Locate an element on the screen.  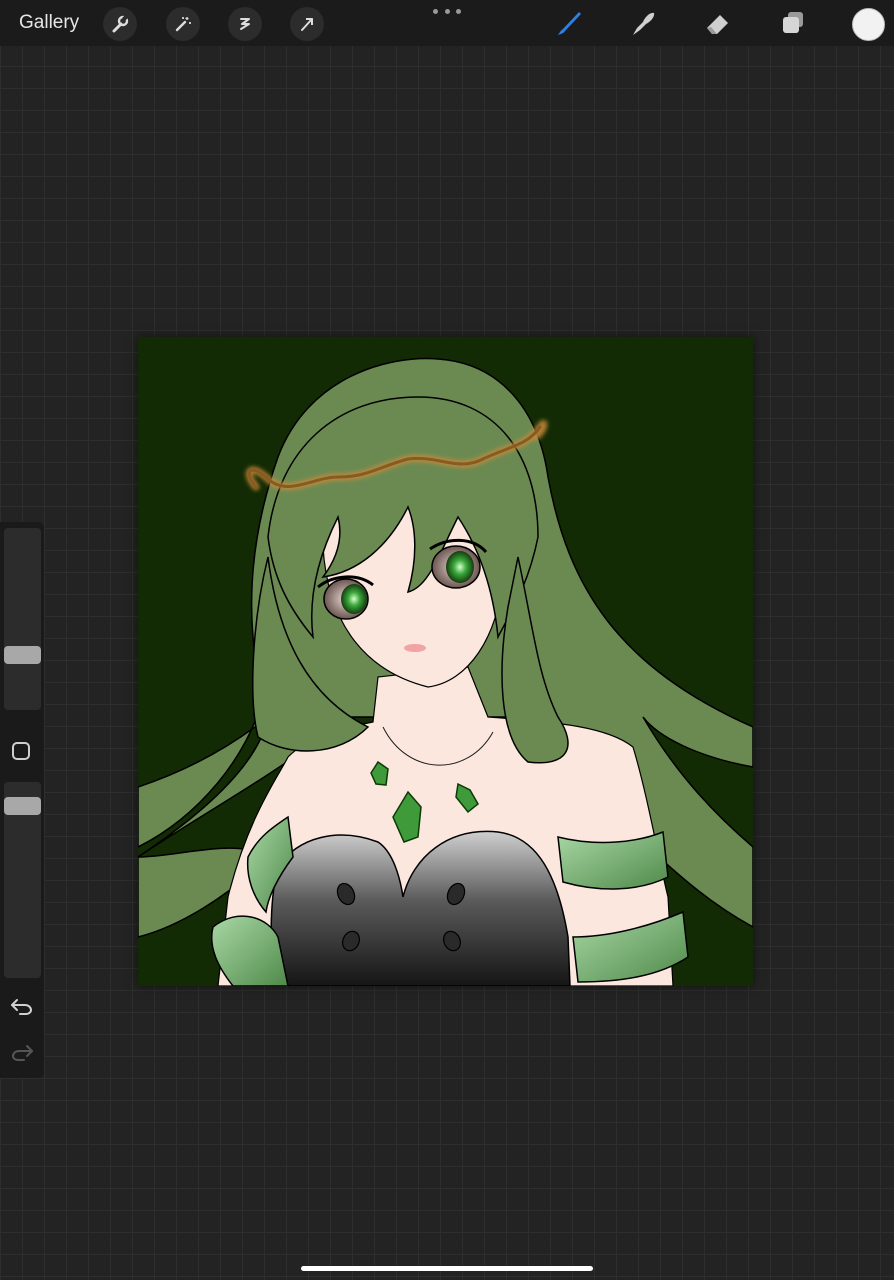
selection-icon is located at coordinates (245, 24).